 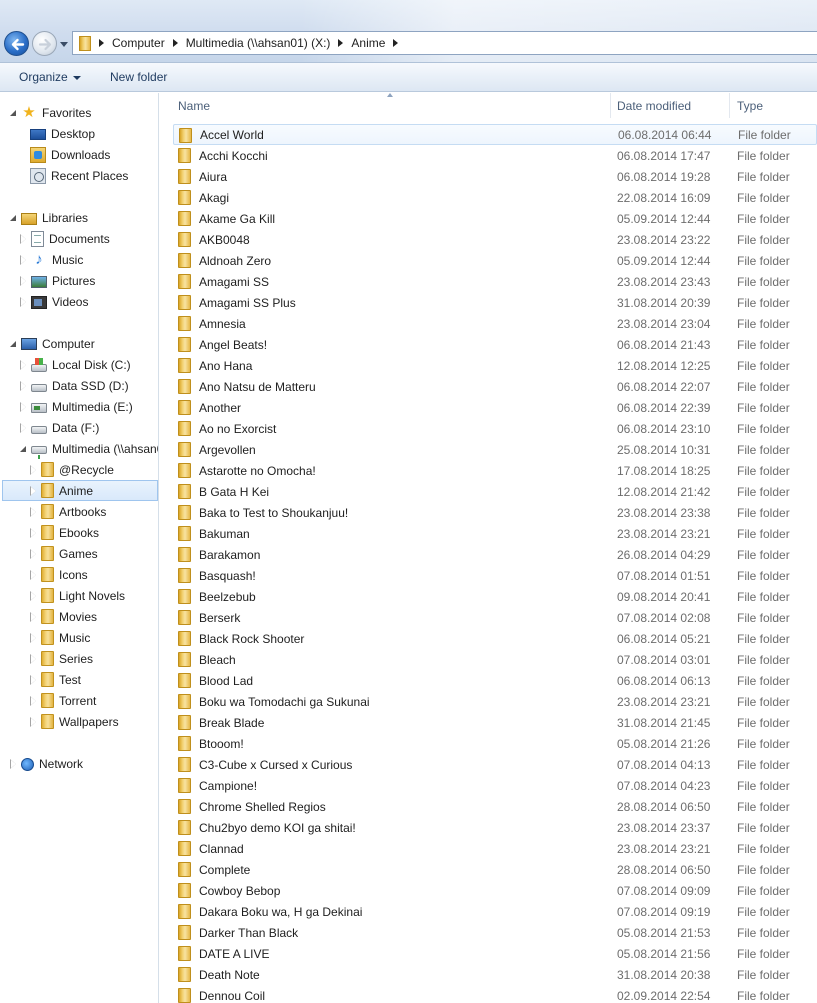 What do you see at coordinates (495, 994) in the screenshot?
I see `file-row: Dennou Coil 02.09.2014 22:54 File folder` at bounding box center [495, 994].